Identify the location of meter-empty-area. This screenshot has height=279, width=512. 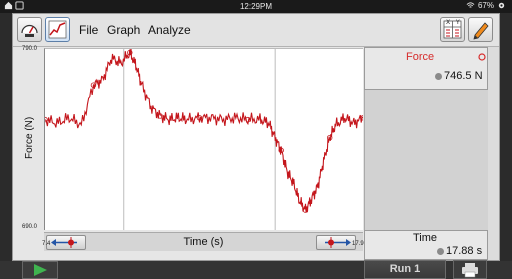
(426, 160).